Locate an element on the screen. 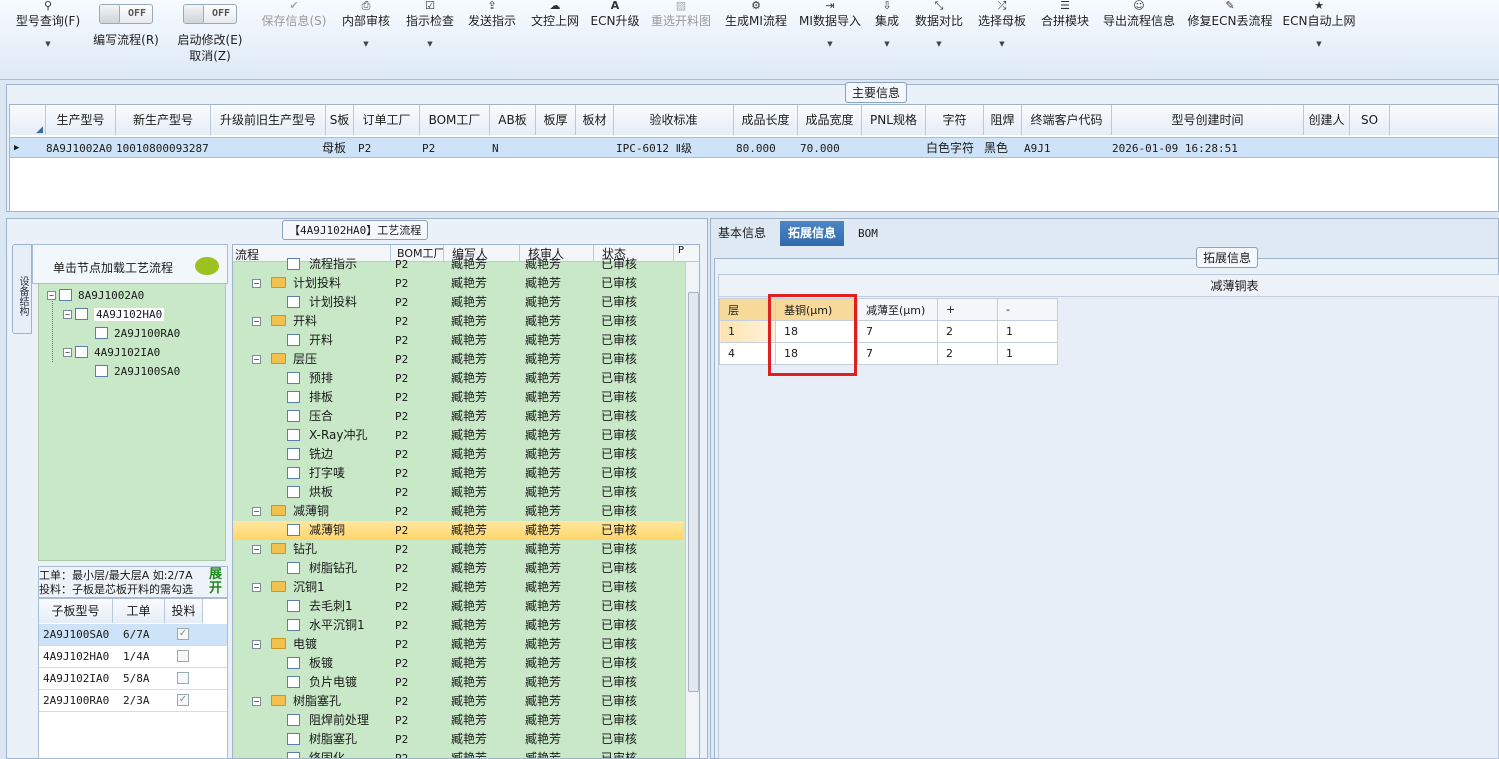 The image size is (1499, 759). col-header: 创建人 is located at coordinates (1327, 120).